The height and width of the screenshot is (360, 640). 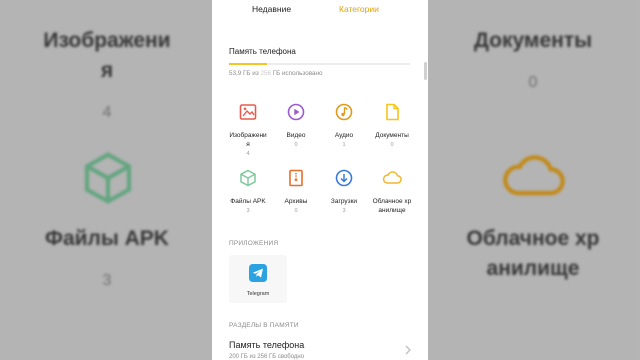 What do you see at coordinates (533, 268) in the screenshot?
I see `bg-cloud-label-2: анилище` at bounding box center [533, 268].